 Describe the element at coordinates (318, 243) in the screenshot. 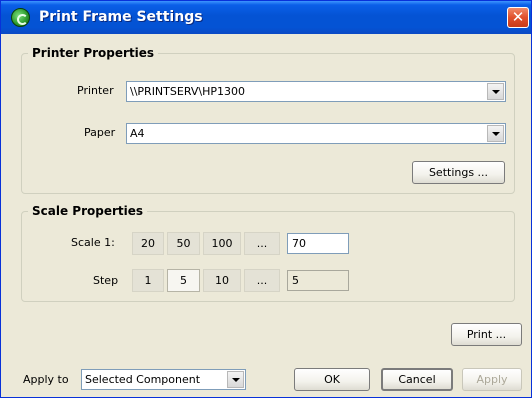

I see `scale-input: 70` at that location.